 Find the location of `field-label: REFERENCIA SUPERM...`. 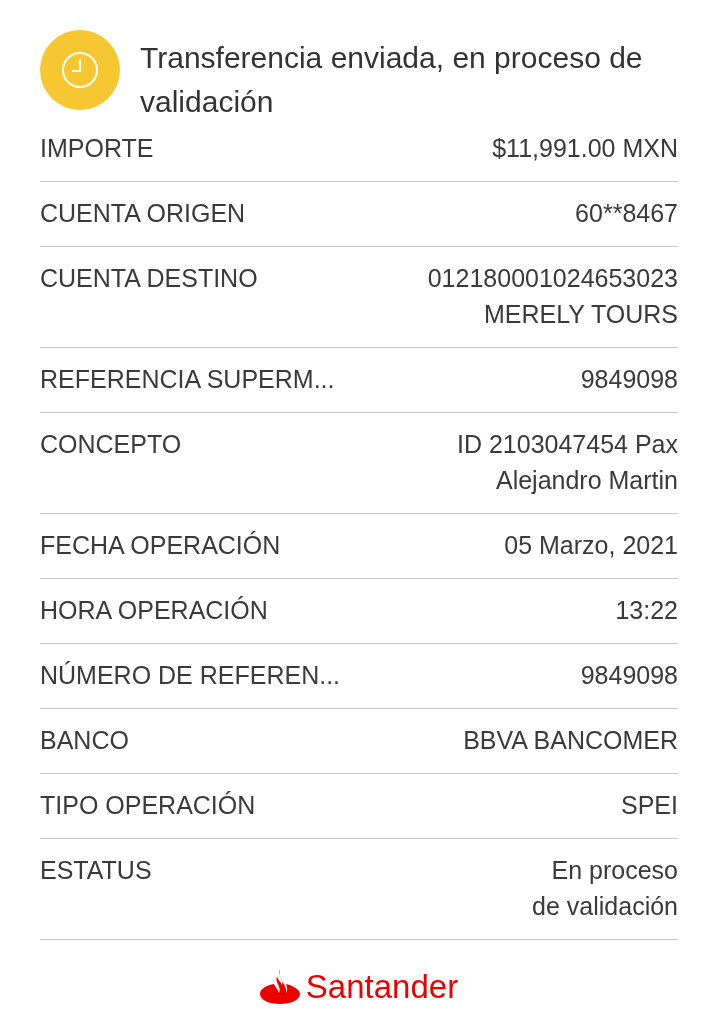

field-label: REFERENCIA SUPERM... is located at coordinates (187, 379).